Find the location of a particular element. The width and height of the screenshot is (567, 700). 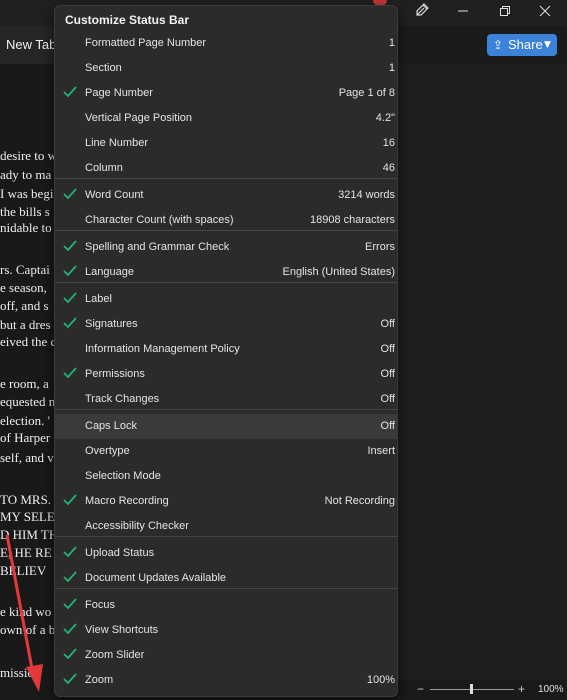

menu-item-label: Spelling and Grammar Check is located at coordinates (157, 247).